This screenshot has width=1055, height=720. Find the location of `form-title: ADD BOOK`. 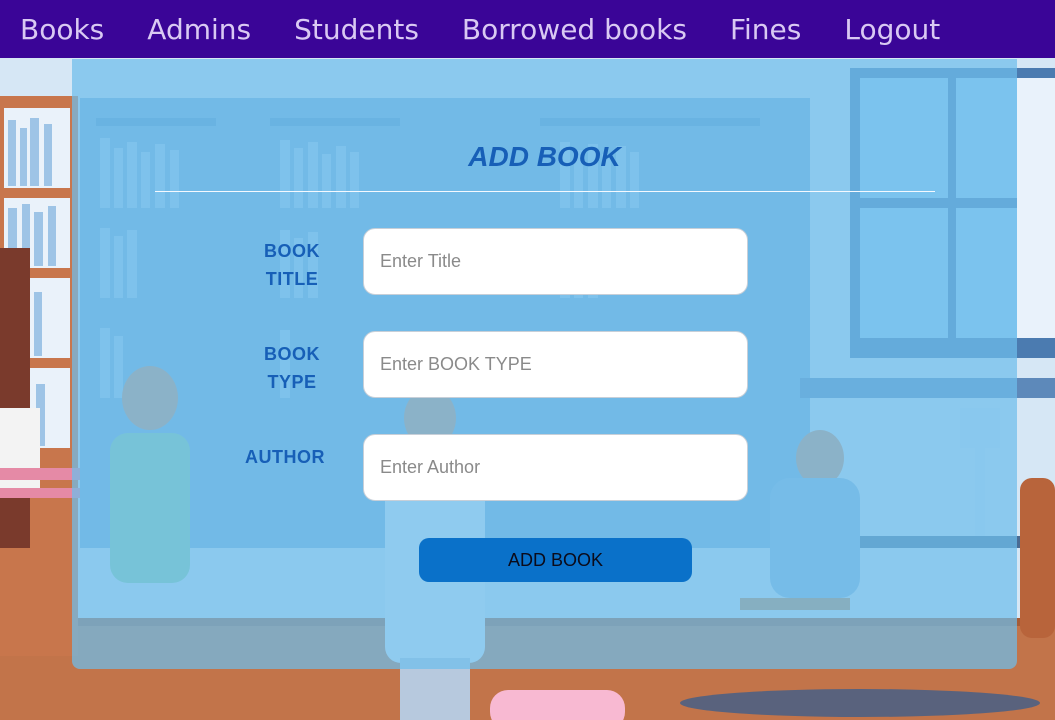

form-title: ADD BOOK is located at coordinates (544, 156).